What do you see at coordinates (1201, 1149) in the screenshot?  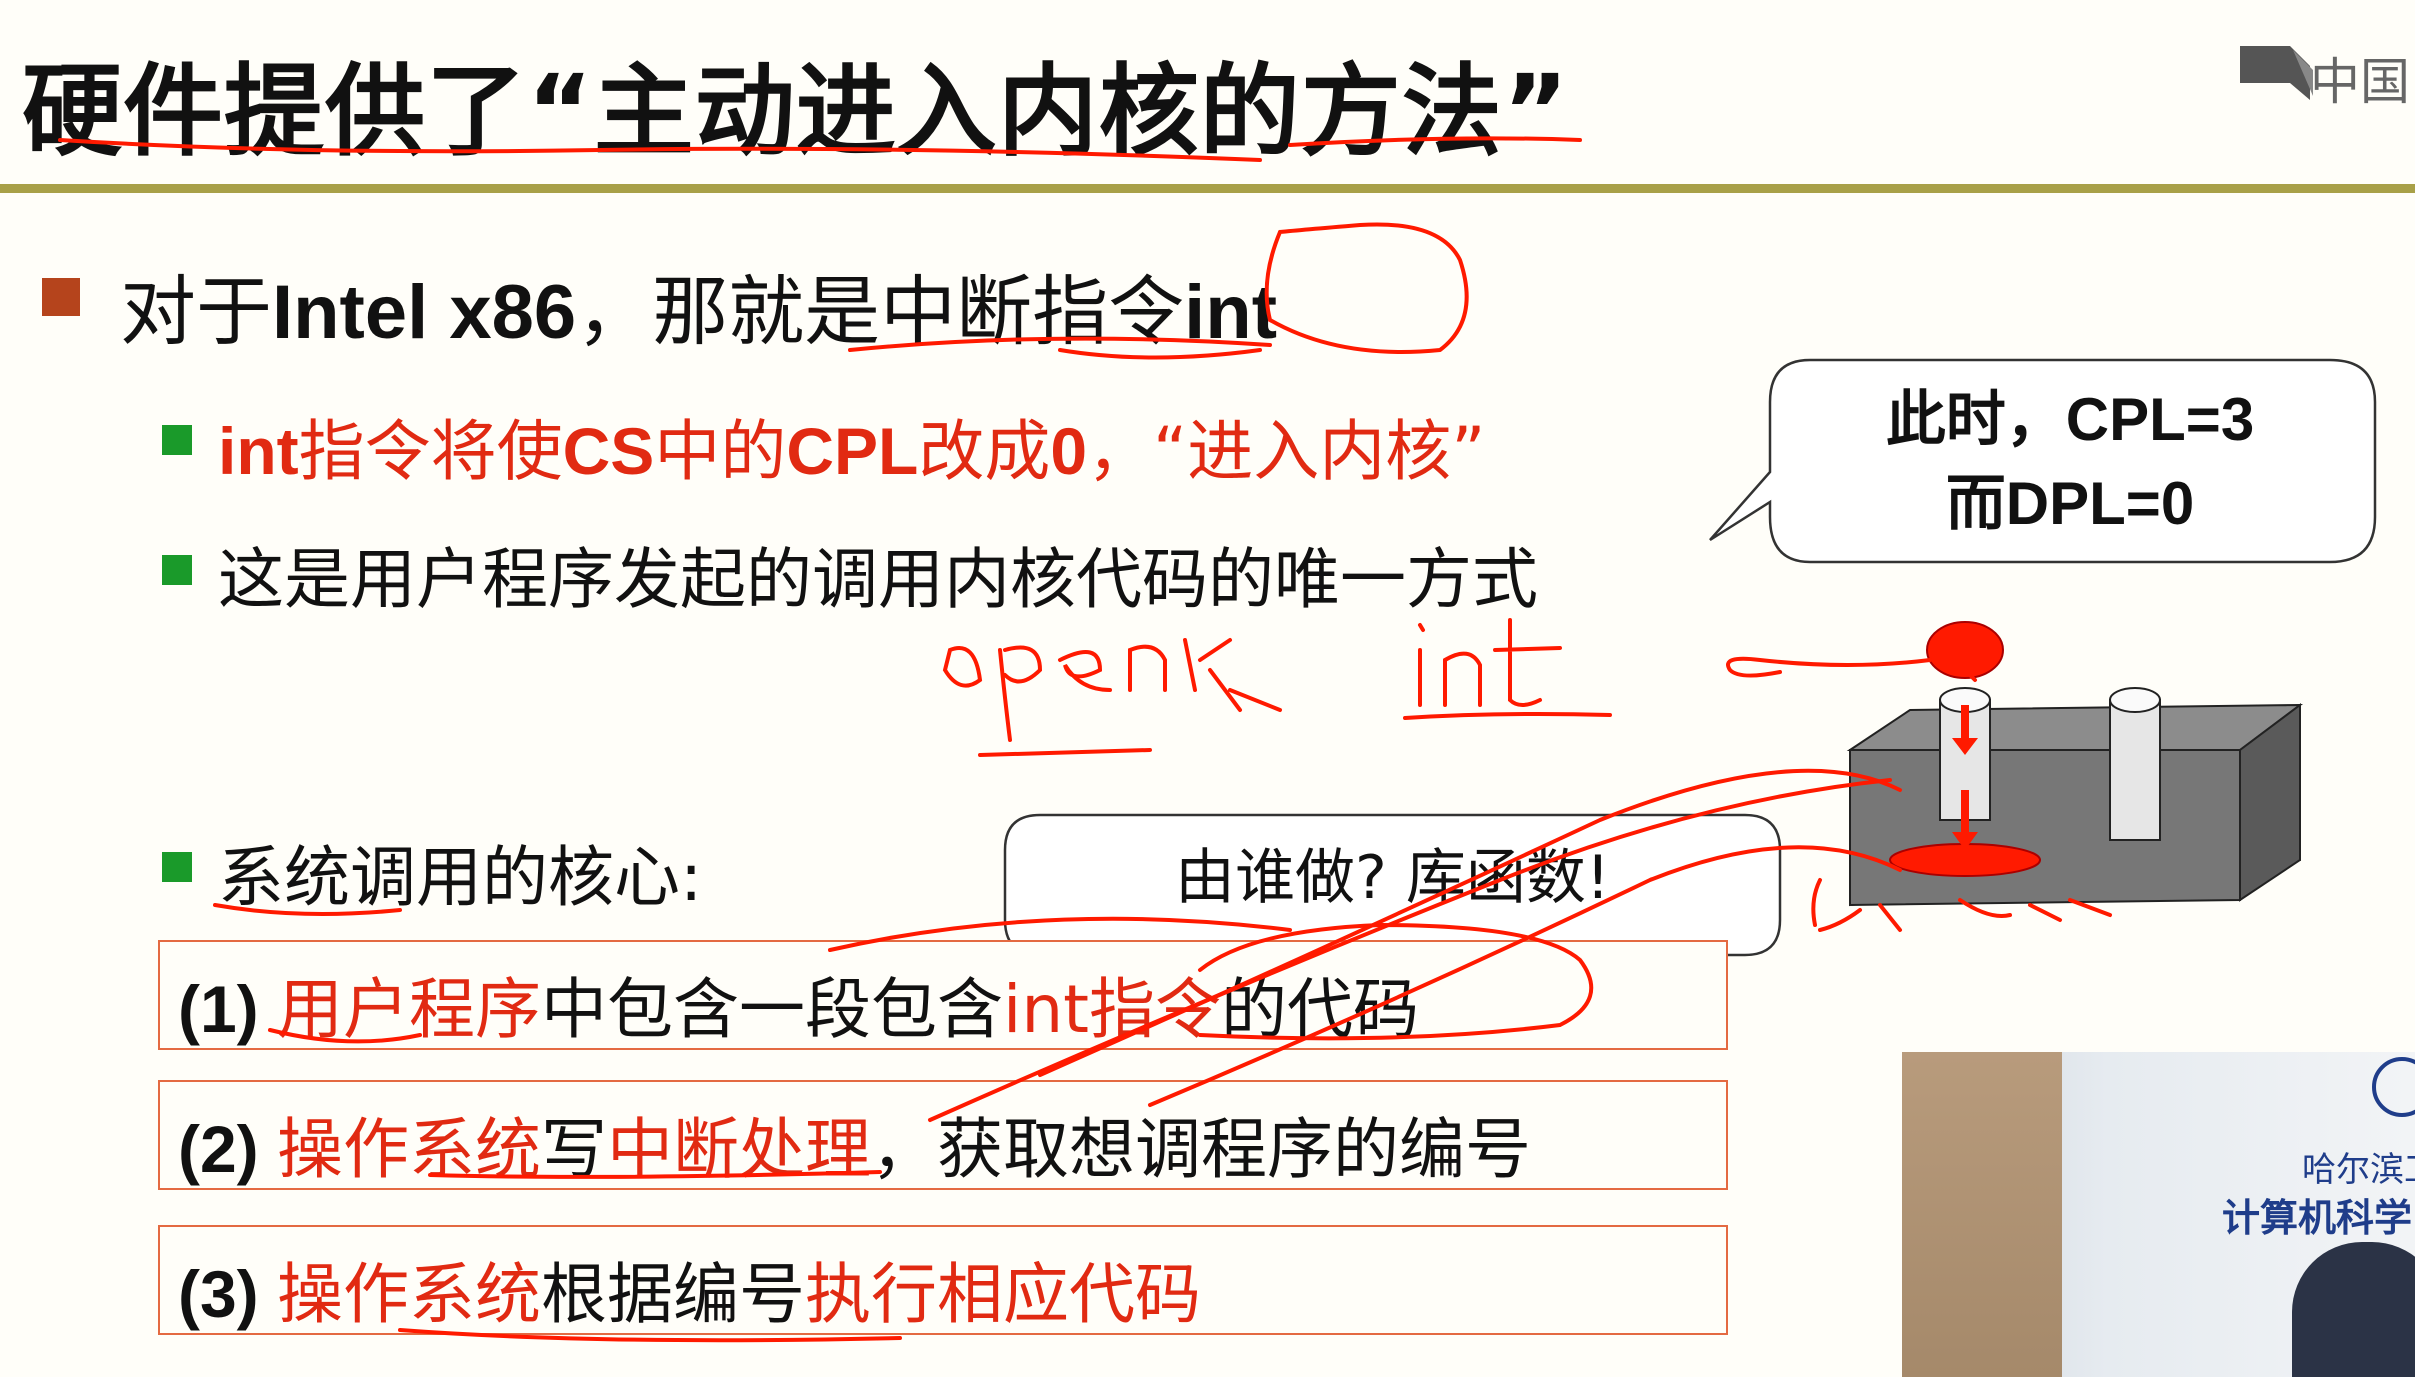 I see `step-black-2: ，获取想调程序的编号` at bounding box center [1201, 1149].